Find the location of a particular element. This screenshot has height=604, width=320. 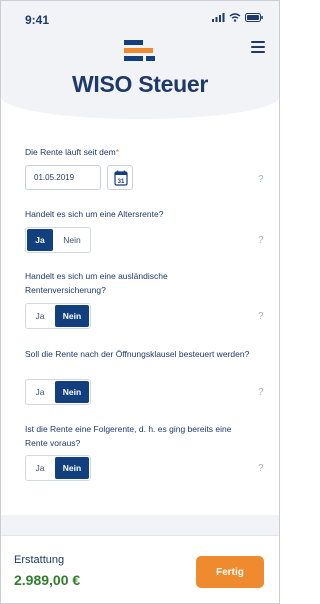

menu-button is located at coordinates (258, 47).